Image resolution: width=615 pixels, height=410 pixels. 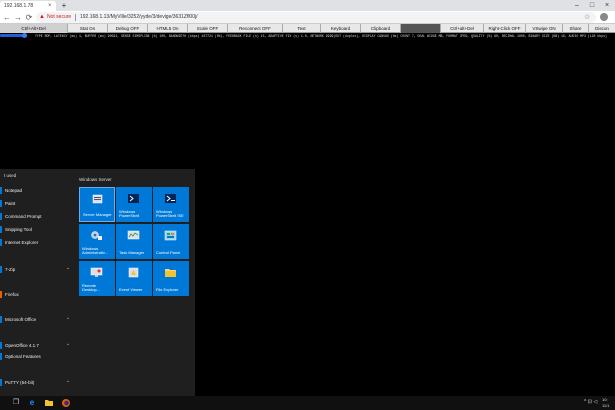 I want to click on app-list-item-openoffice: OpenOffice 4.1.7, so click(x=22, y=345).